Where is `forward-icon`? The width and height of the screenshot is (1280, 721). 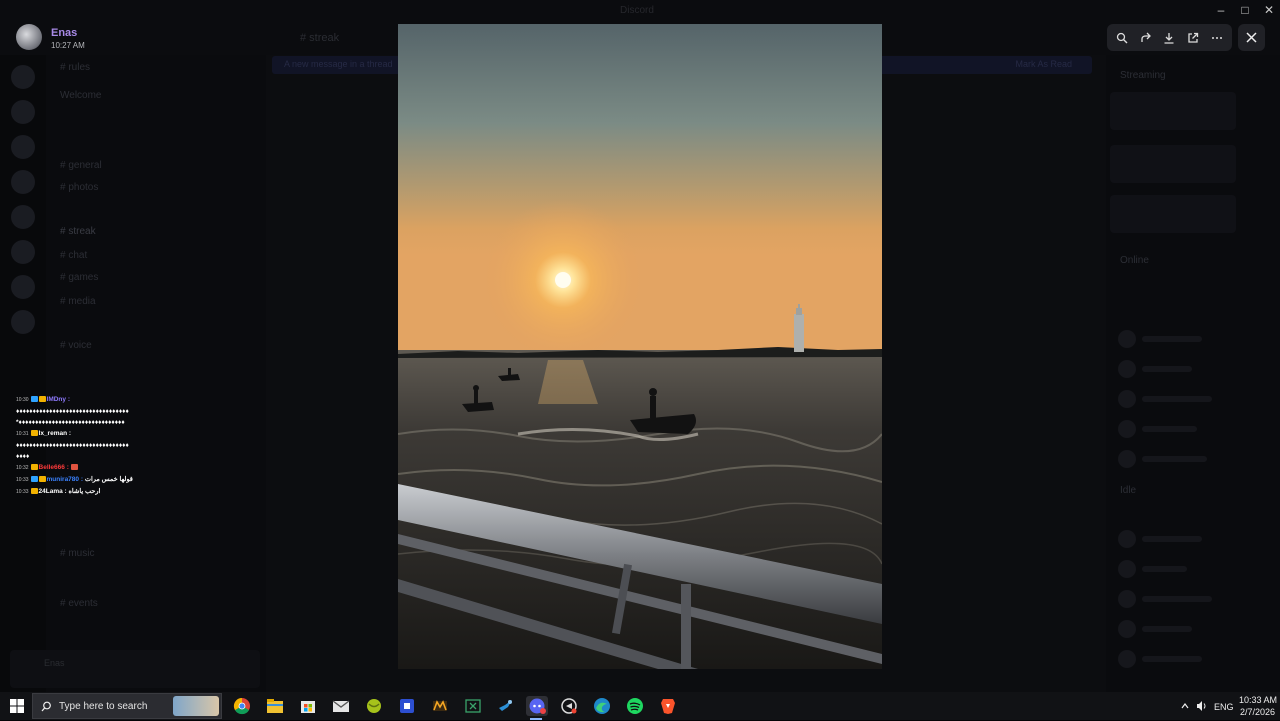 forward-icon is located at coordinates (1146, 38).